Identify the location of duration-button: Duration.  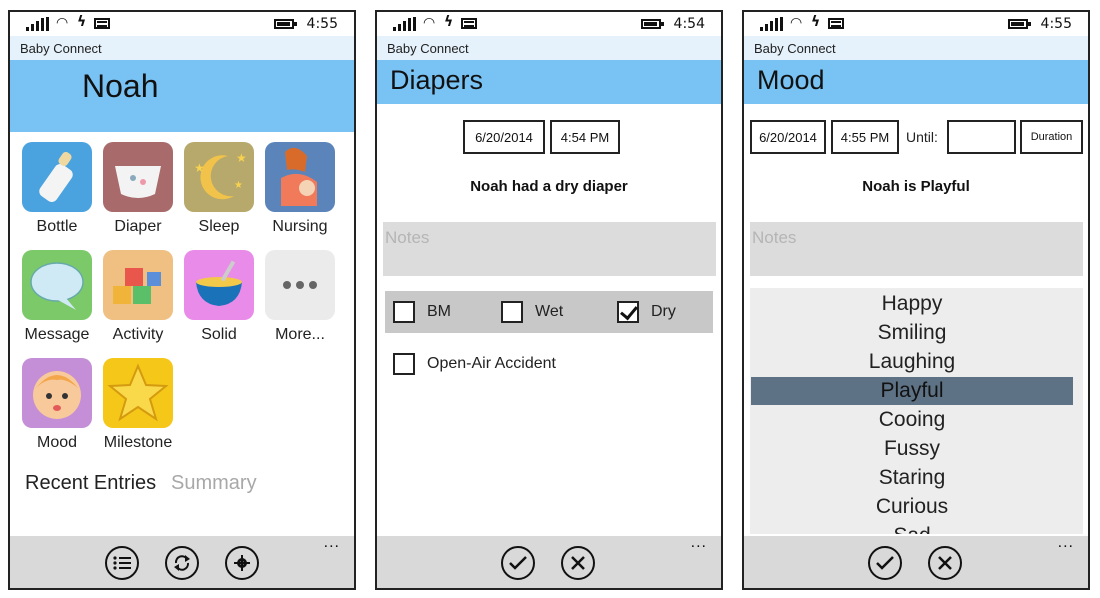
(1051, 137).